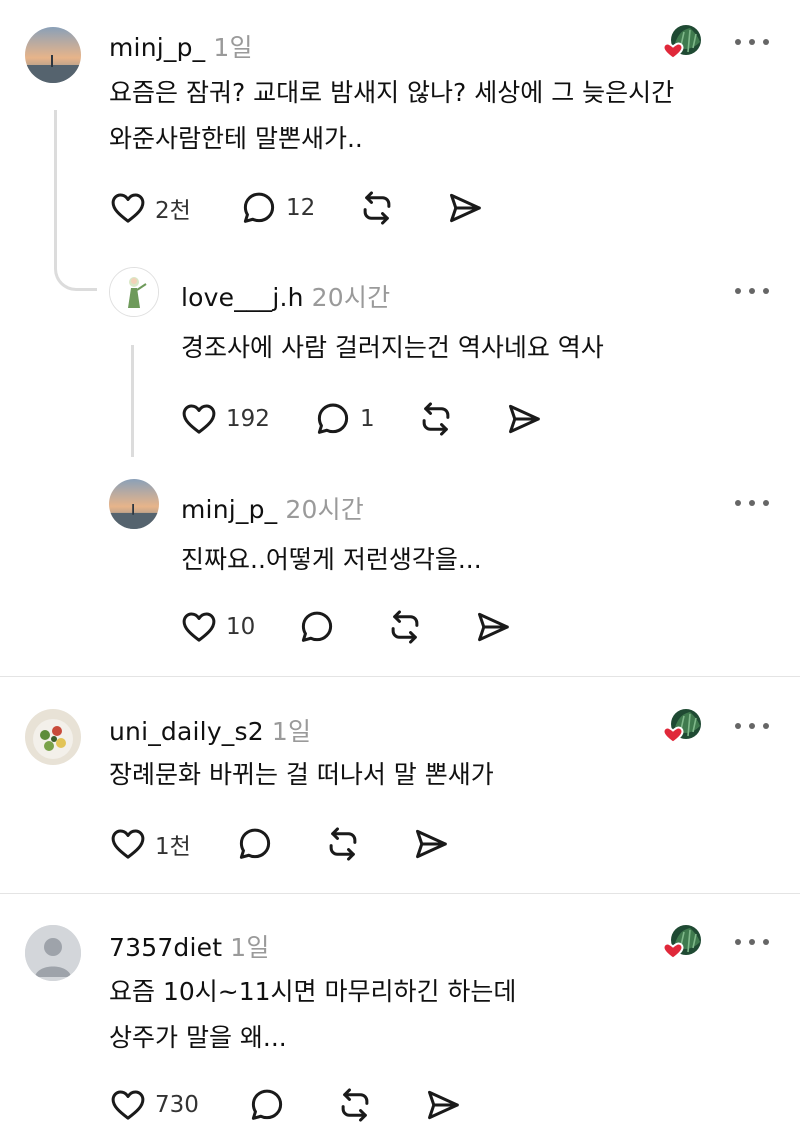 This screenshot has width=800, height=1143. Describe the element at coordinates (75, 276) in the screenshot. I see `thread-connector-curve` at that location.